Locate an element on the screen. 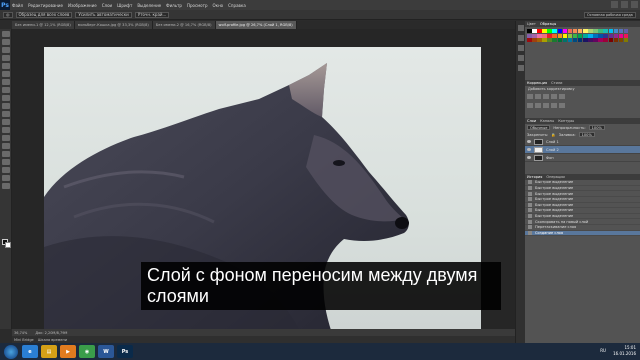  blend-mode-select: Обычные is located at coordinates (539, 128).